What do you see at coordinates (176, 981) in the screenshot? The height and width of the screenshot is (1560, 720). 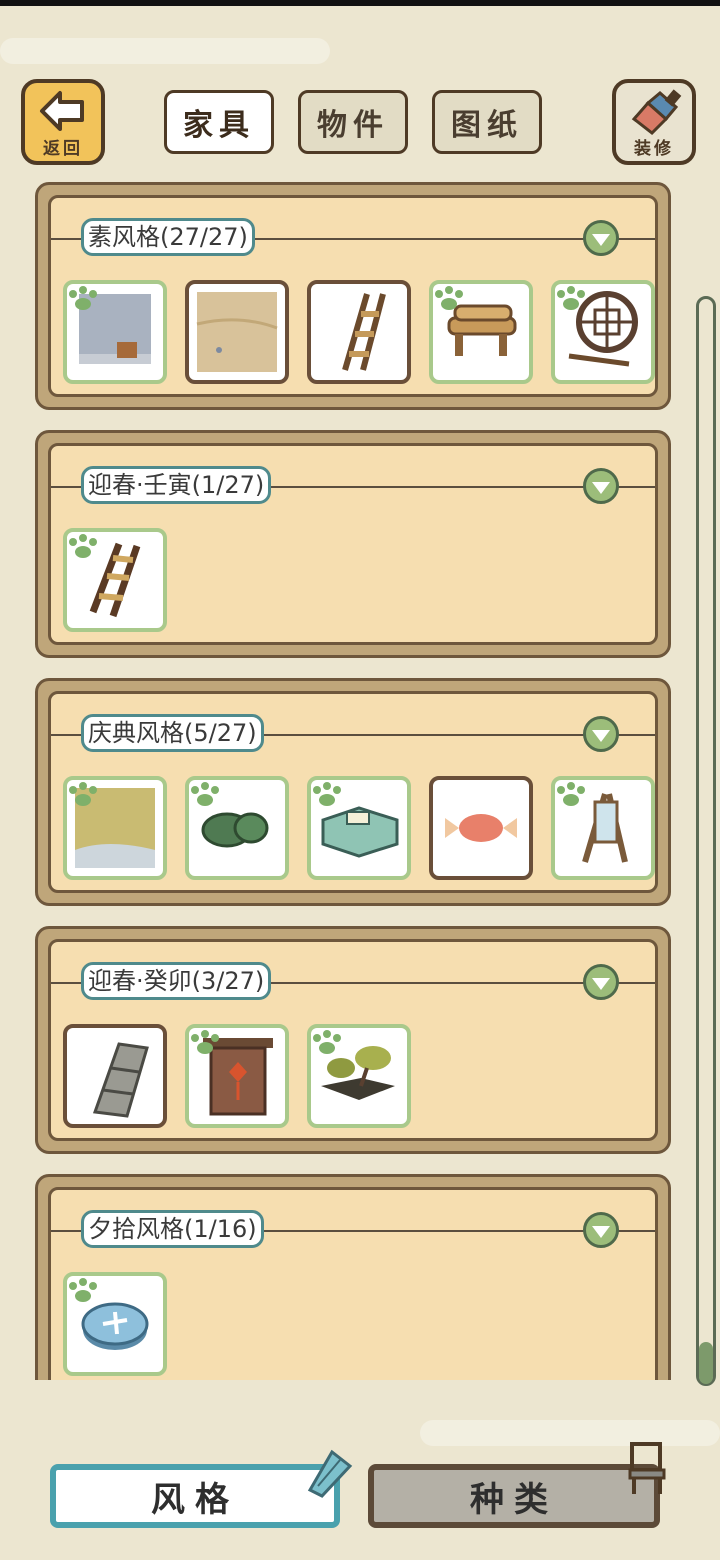 I see `category-title: 迎春·癸卯(3/27)` at bounding box center [176, 981].